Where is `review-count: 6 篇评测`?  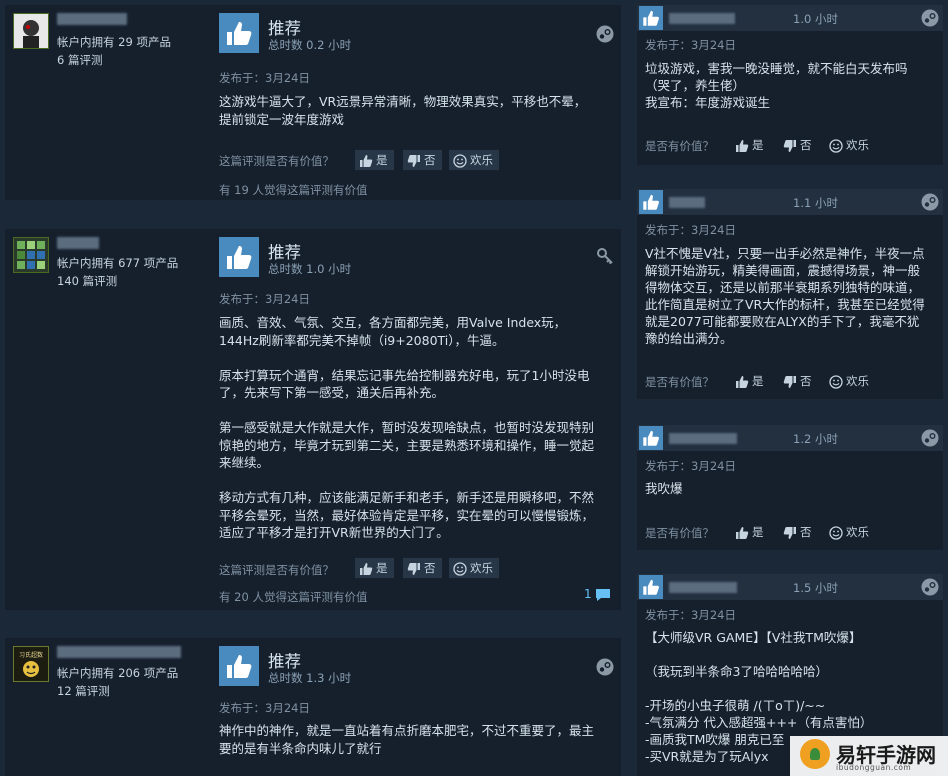
review-count: 6 篇评测 is located at coordinates (79, 60).